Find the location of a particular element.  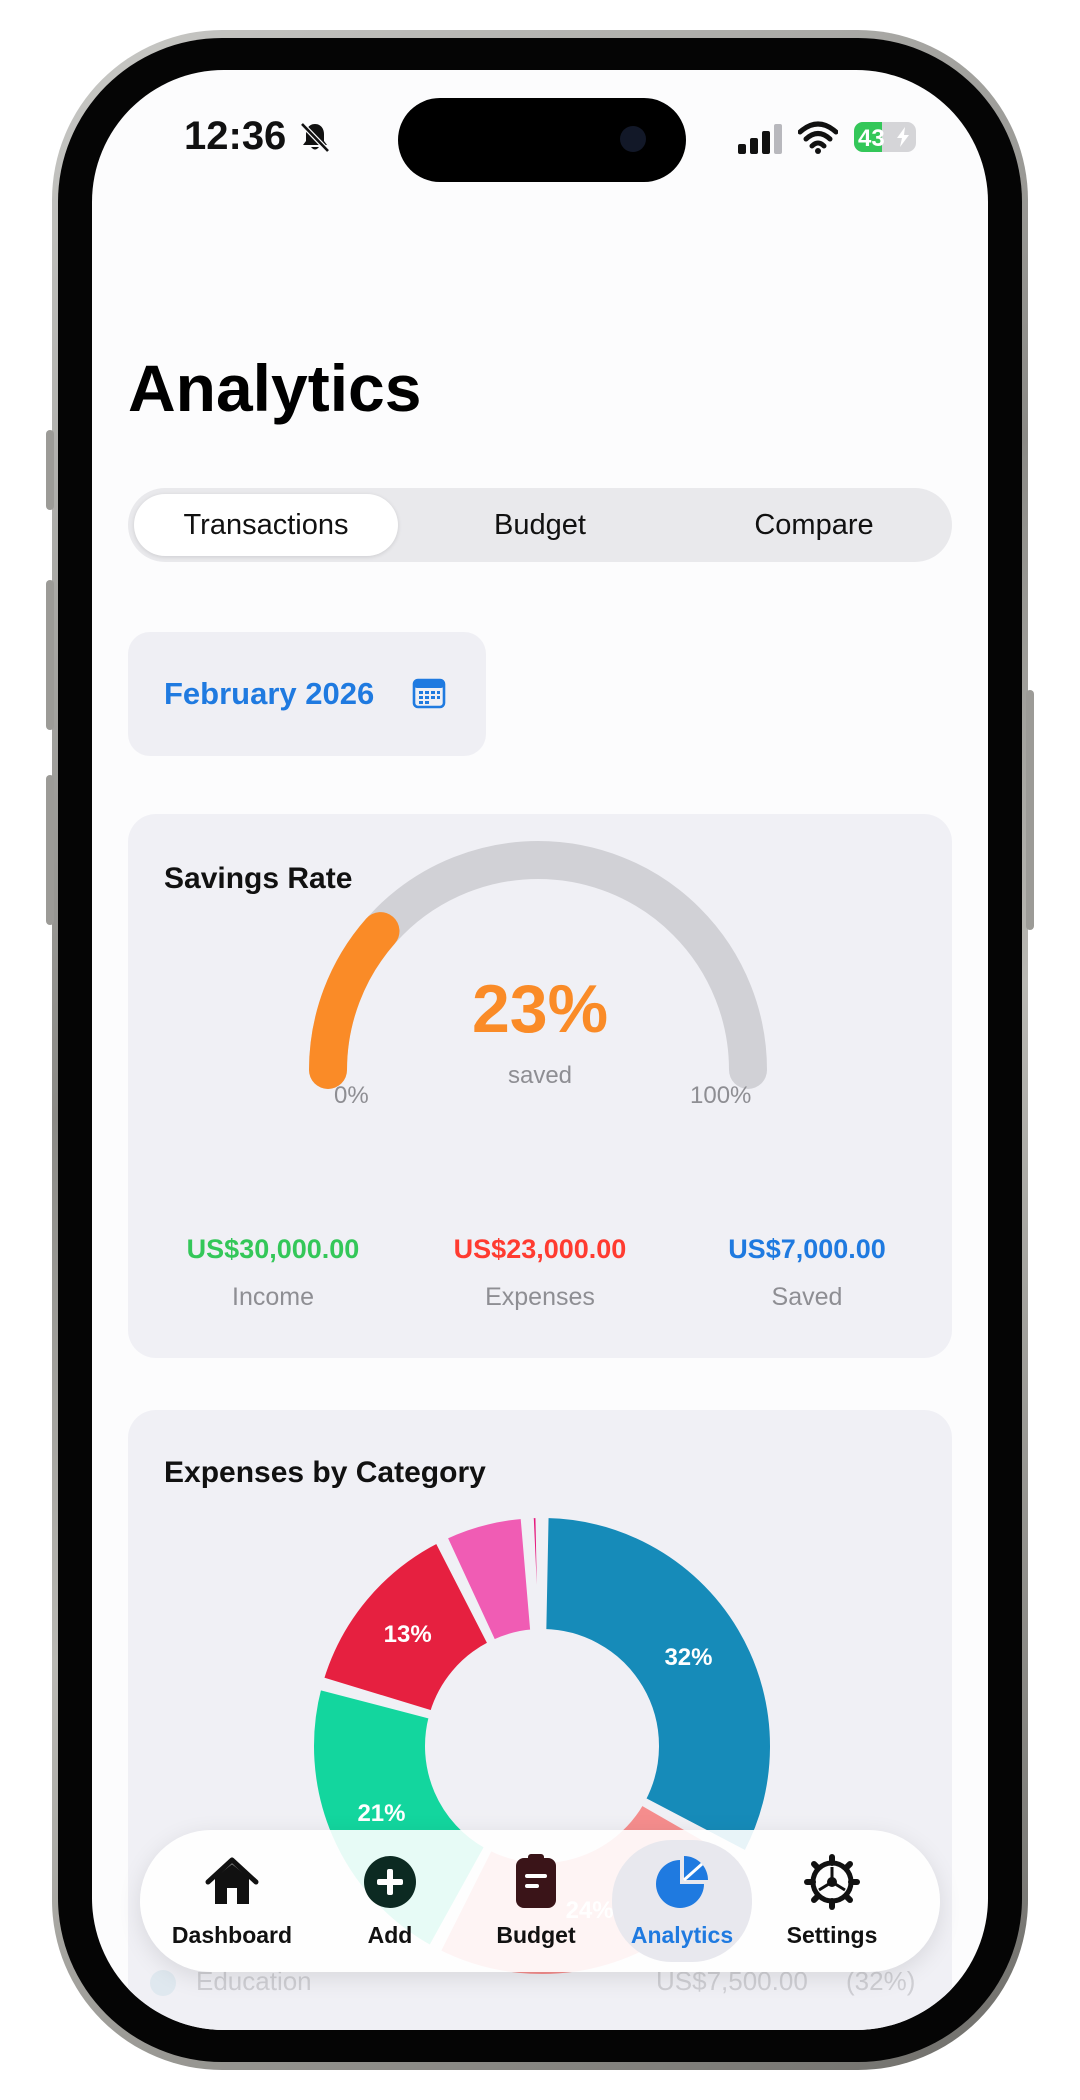

donut-label-3: 13% is located at coordinates (407, 1635).